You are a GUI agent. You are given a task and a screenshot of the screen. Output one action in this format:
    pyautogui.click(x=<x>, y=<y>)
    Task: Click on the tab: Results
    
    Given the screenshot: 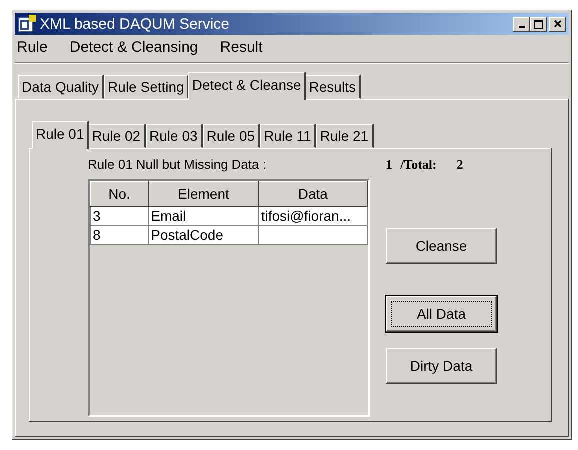 What is the action you would take?
    pyautogui.click(x=333, y=87)
    